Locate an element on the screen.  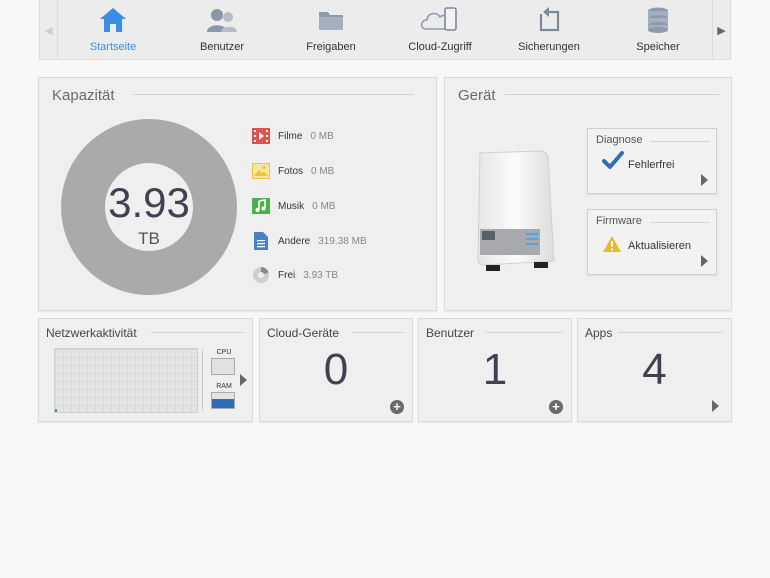
legend-label: Musik is located at coordinates (291, 206).